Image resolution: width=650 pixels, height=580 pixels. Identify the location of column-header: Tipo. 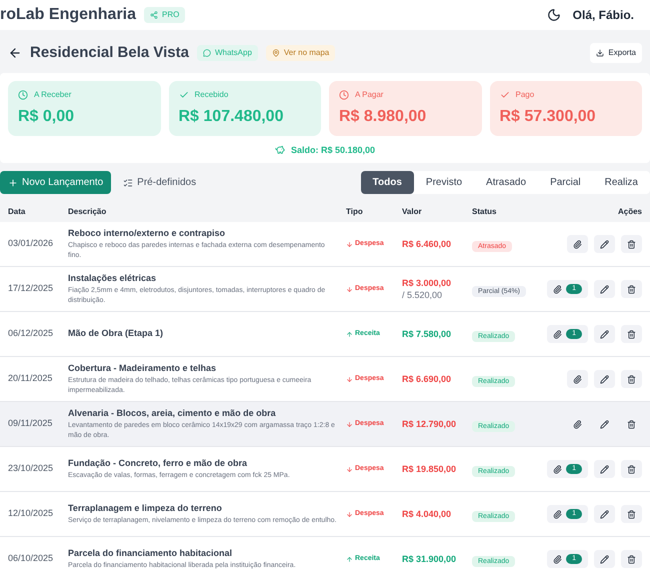
(355, 212).